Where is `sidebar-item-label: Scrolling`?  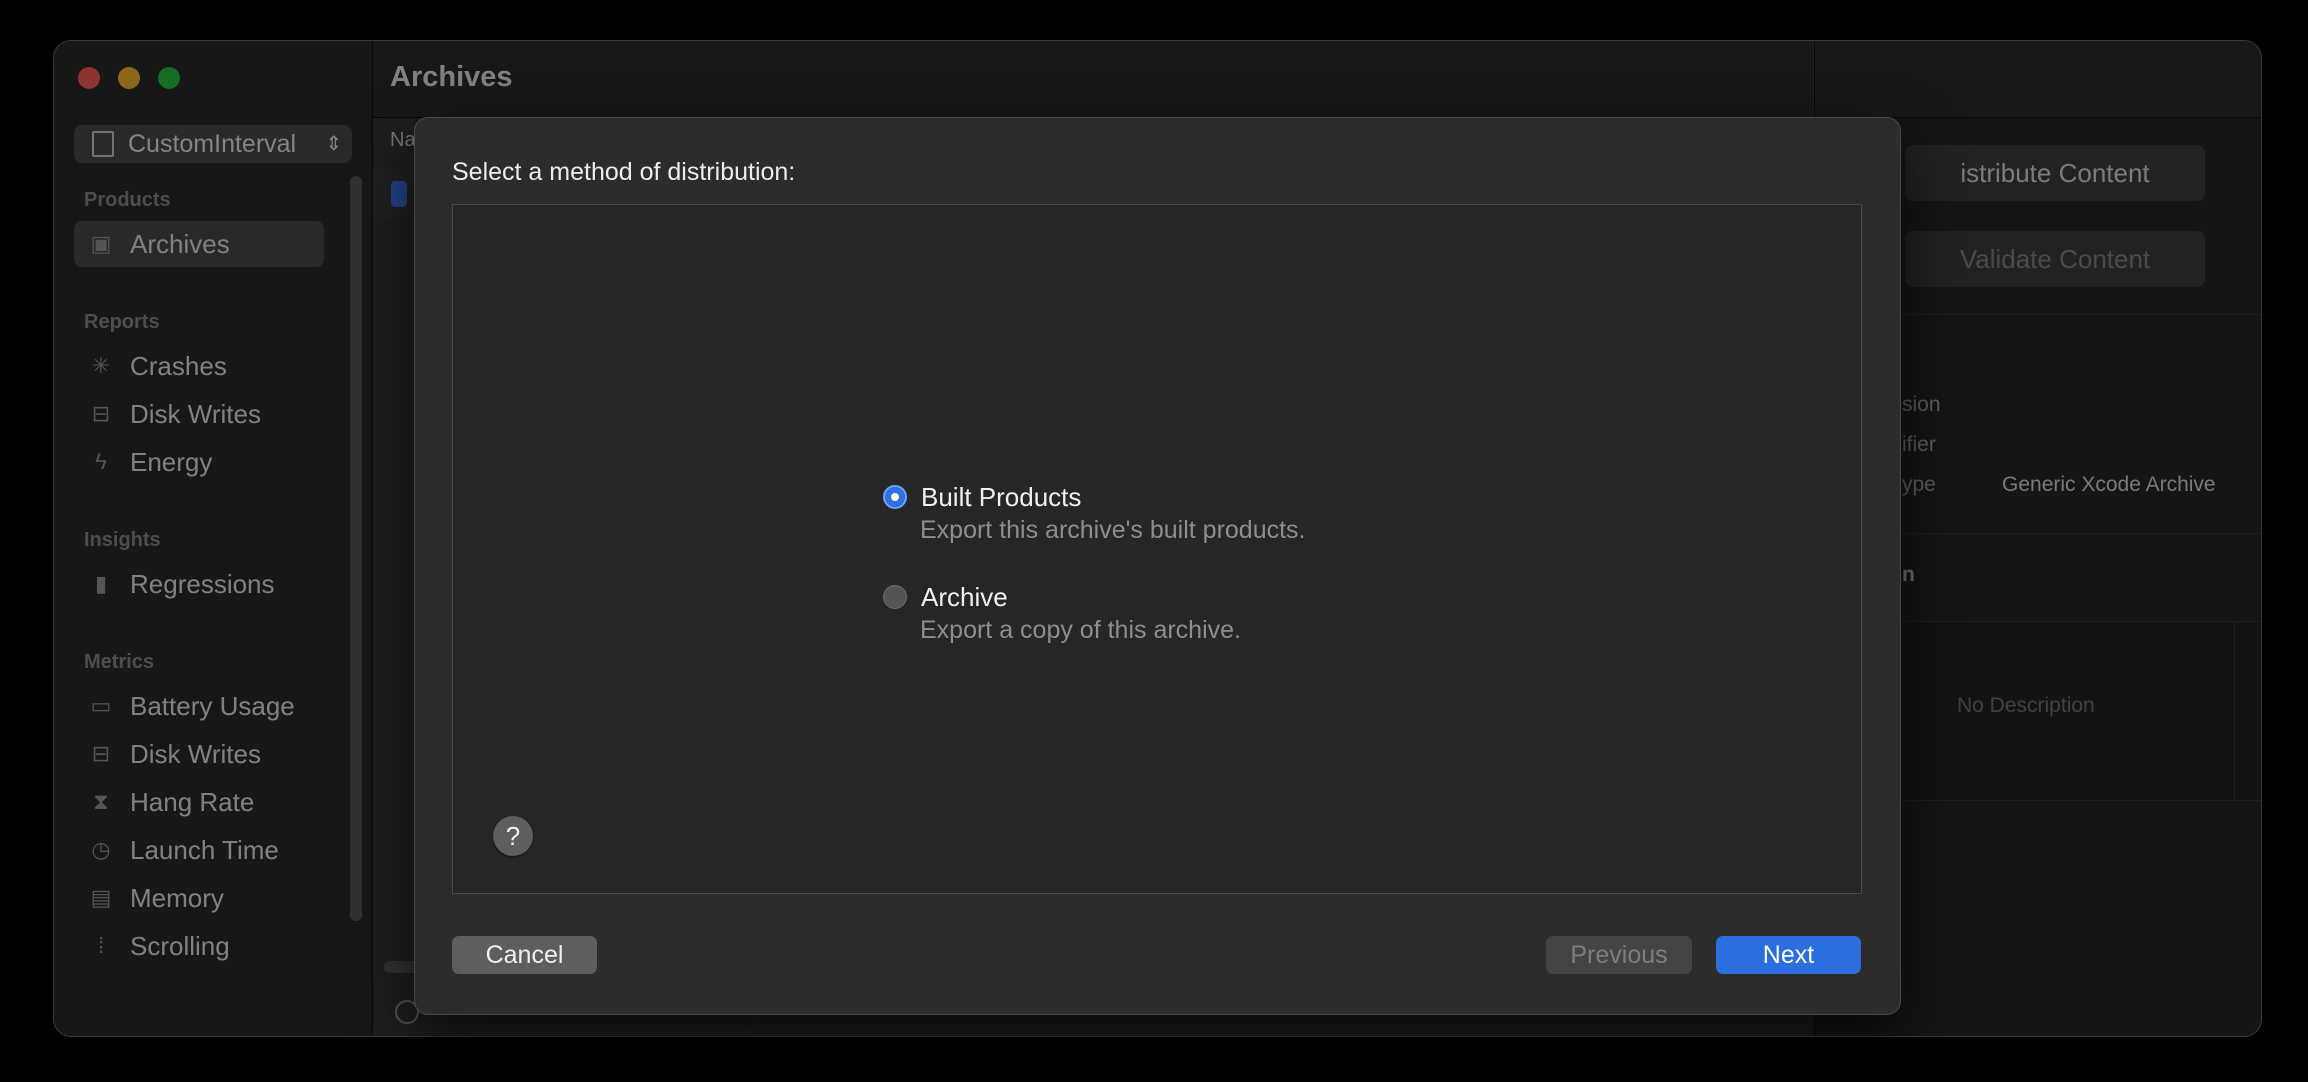 sidebar-item-label: Scrolling is located at coordinates (180, 945).